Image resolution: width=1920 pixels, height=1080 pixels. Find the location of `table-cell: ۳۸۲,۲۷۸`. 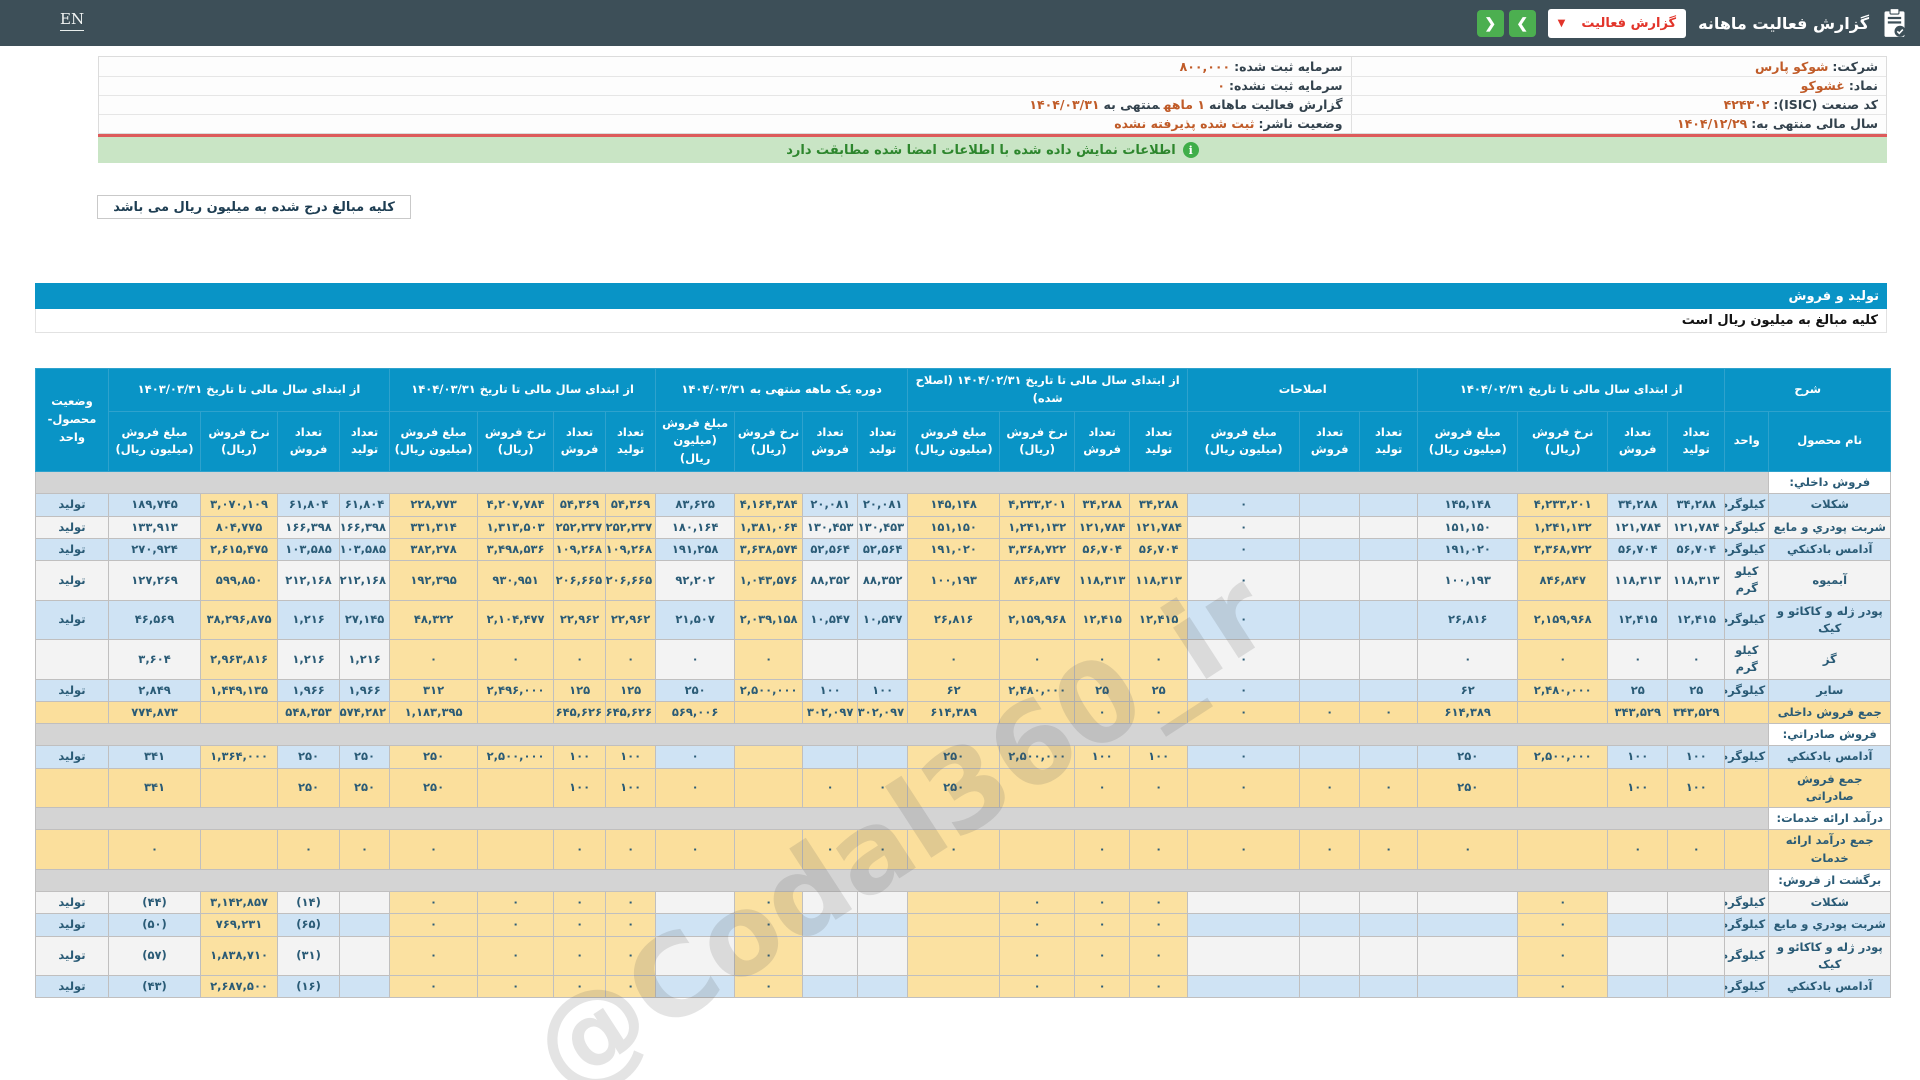

table-cell: ۳۸۲,۲۷۸ is located at coordinates (434, 549).